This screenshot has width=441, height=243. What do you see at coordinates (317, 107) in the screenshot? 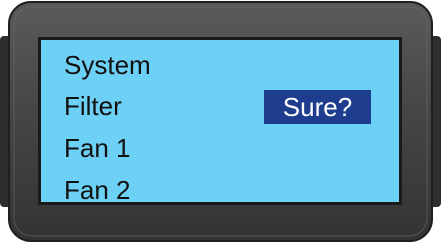
I see `confirm-prompt: Sure?` at bounding box center [317, 107].